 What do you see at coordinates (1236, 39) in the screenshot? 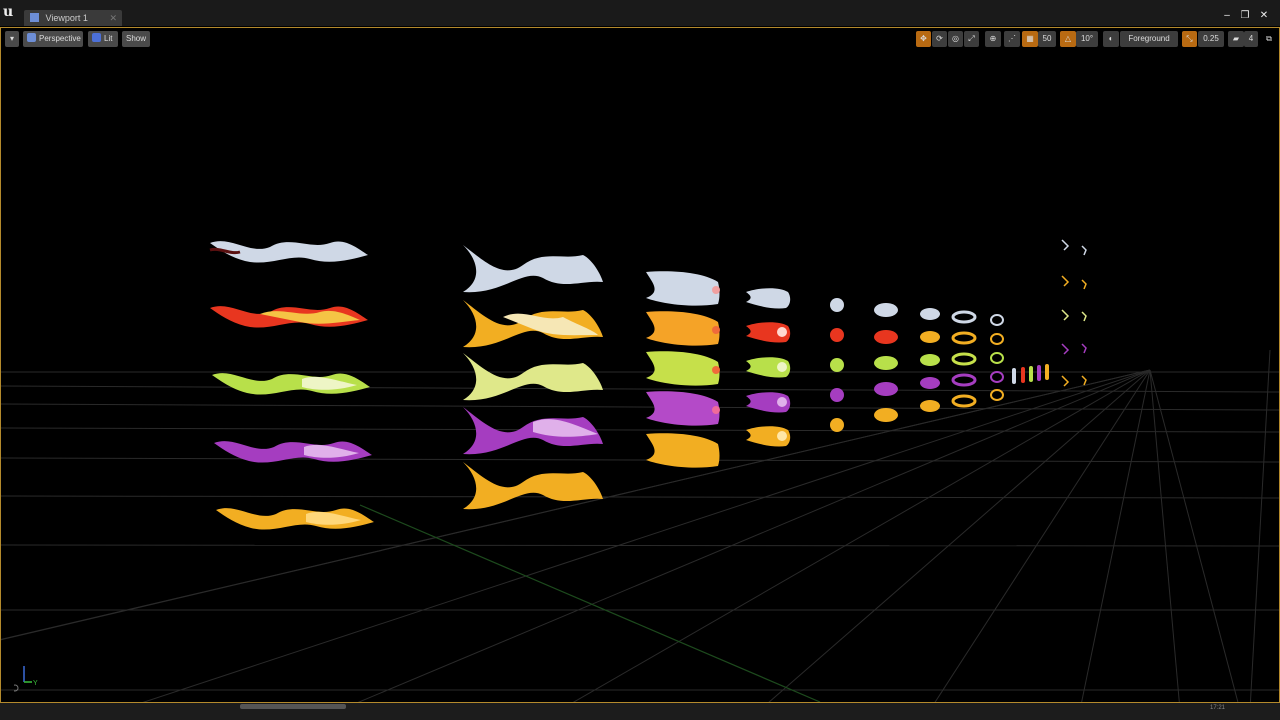
I see `camera-speed-icon: ▰` at bounding box center [1236, 39].